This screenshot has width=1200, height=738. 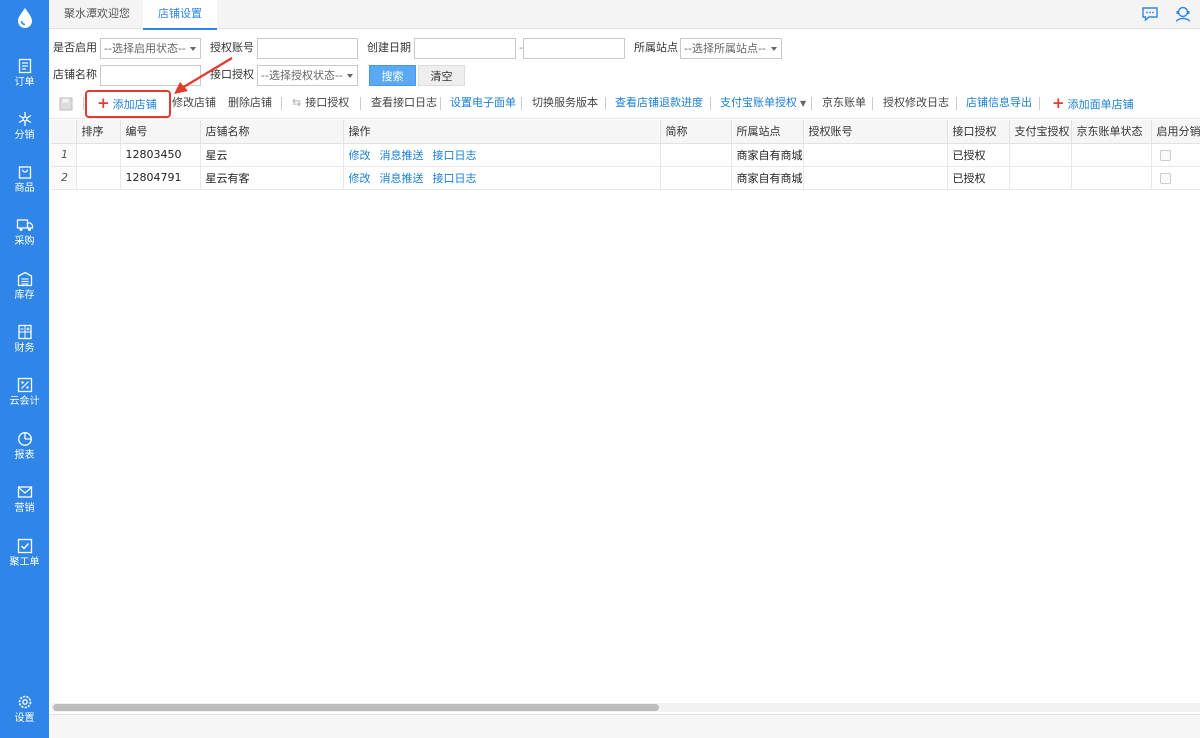 What do you see at coordinates (24, 439) in the screenshot?
I see `pie-chart-icon` at bounding box center [24, 439].